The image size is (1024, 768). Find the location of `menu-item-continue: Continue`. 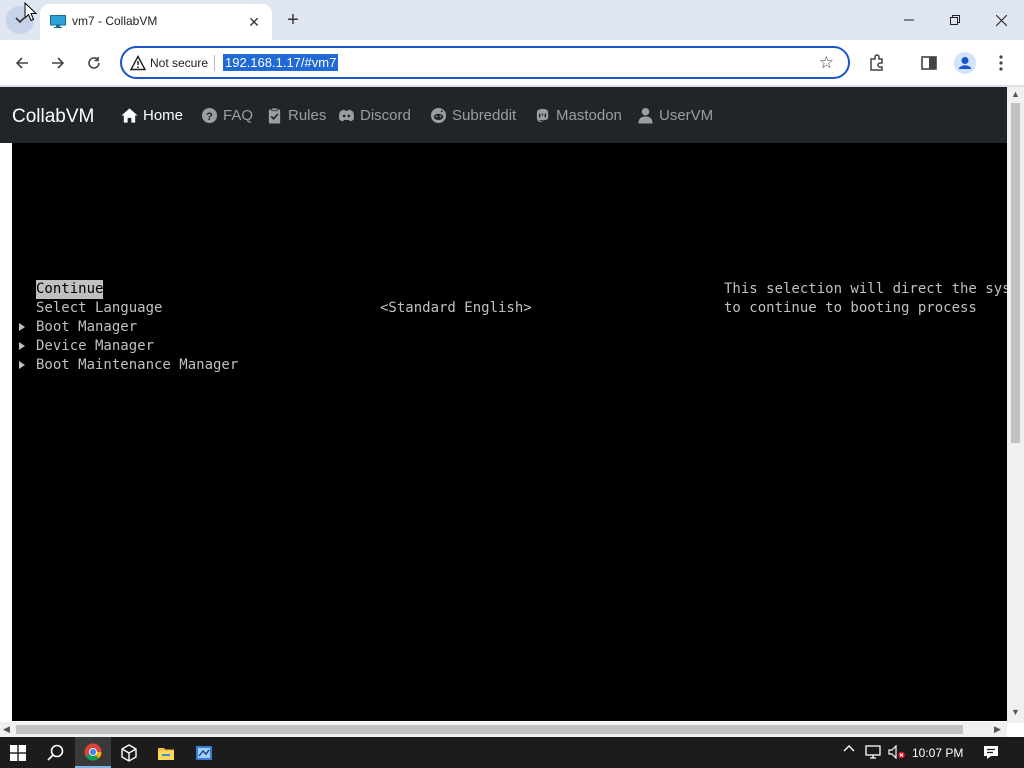

menu-item-continue: Continue is located at coordinates (70, 289).